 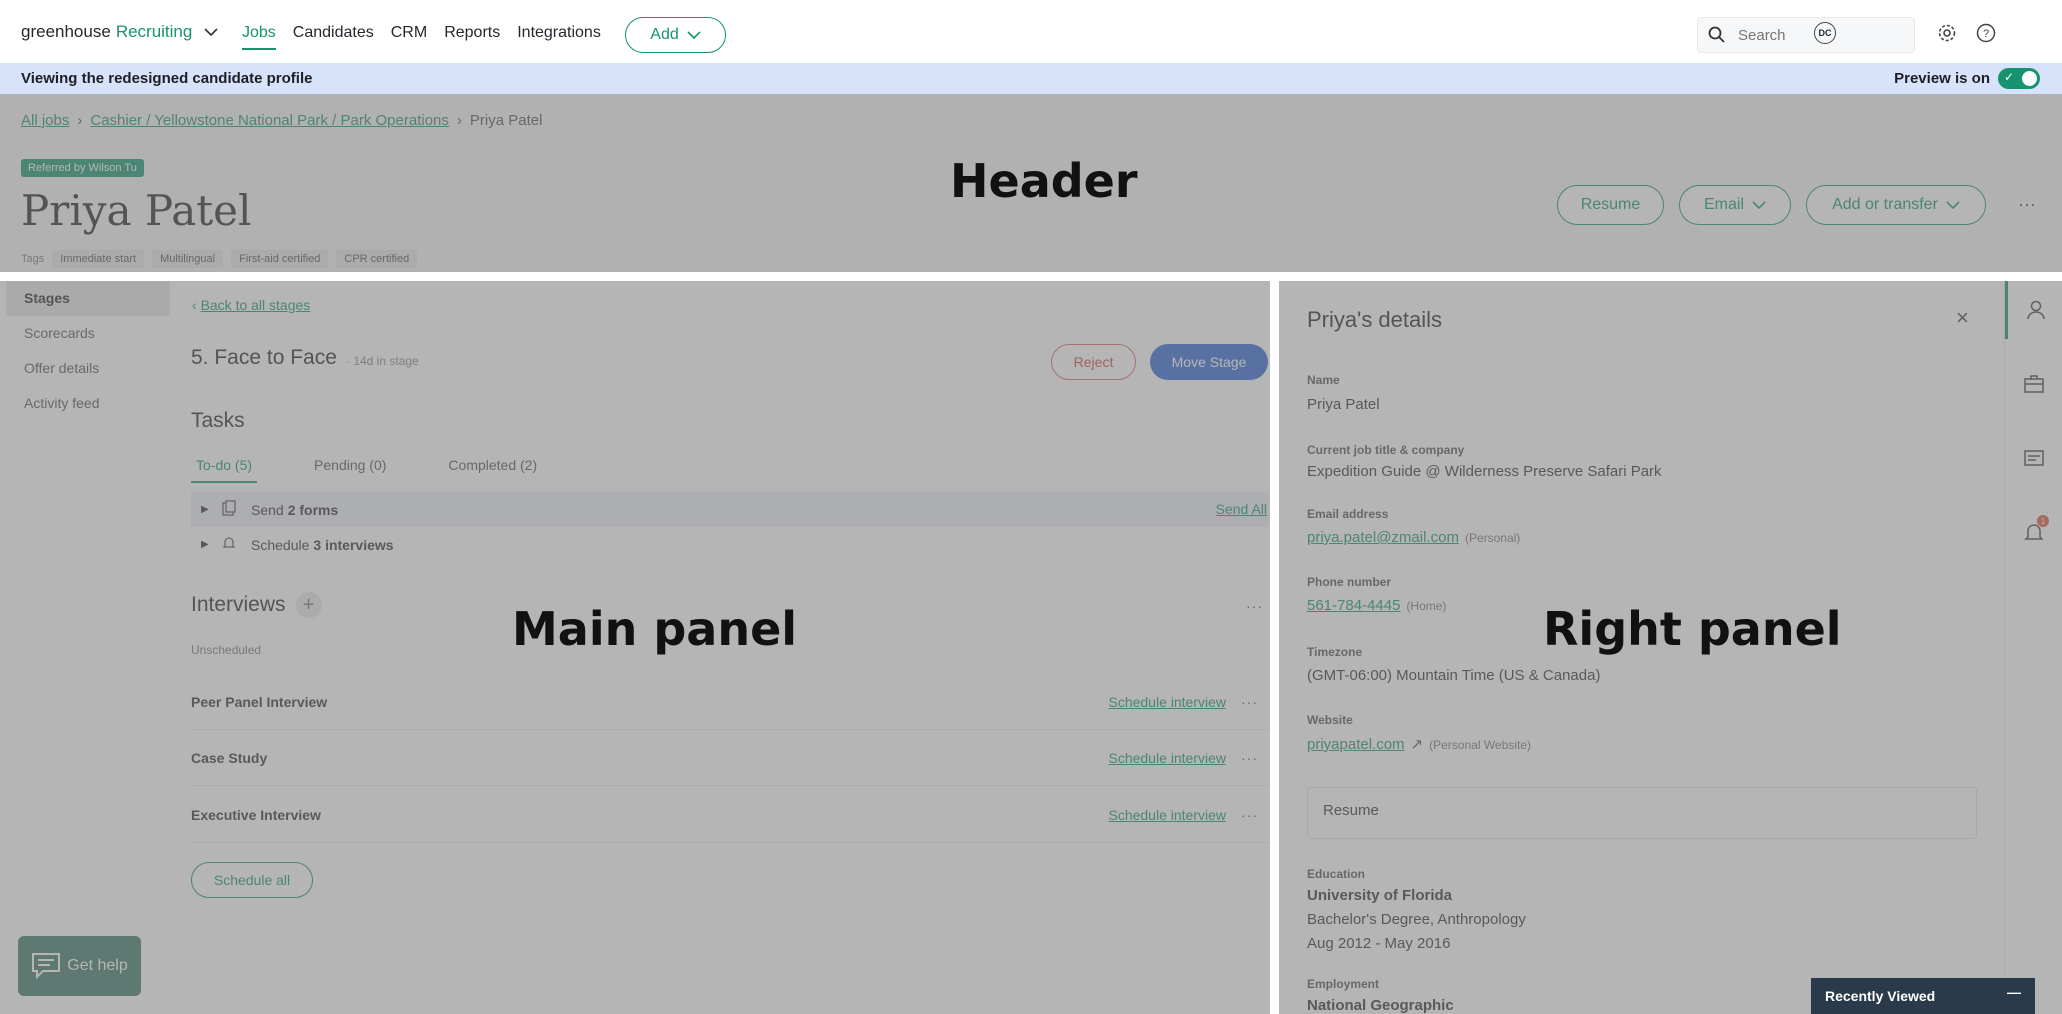 I want to click on minimize-icon: —, so click(x=2014, y=992).